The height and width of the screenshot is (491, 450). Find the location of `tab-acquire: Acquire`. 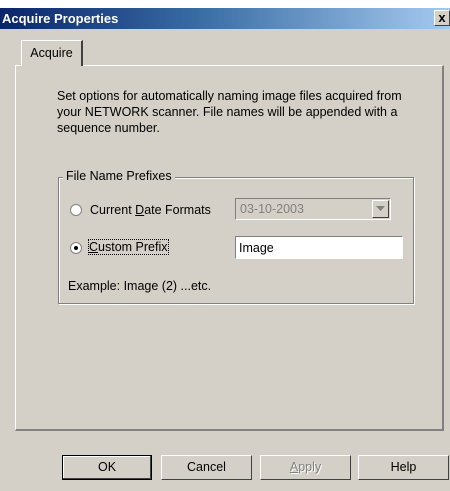

tab-acquire: Acquire is located at coordinates (52, 53).